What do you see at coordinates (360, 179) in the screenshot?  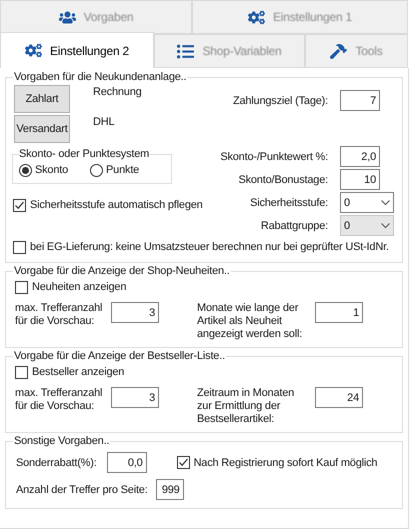 I see `number-field: 10` at bounding box center [360, 179].